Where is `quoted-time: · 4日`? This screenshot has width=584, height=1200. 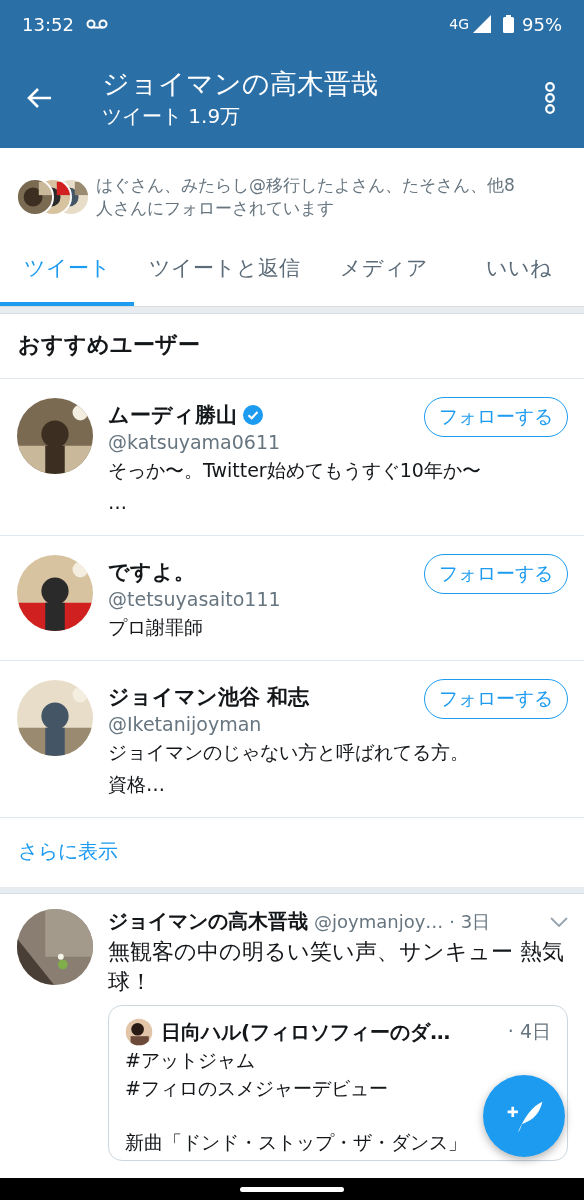
quoted-time: · 4日 is located at coordinates (529, 1031).